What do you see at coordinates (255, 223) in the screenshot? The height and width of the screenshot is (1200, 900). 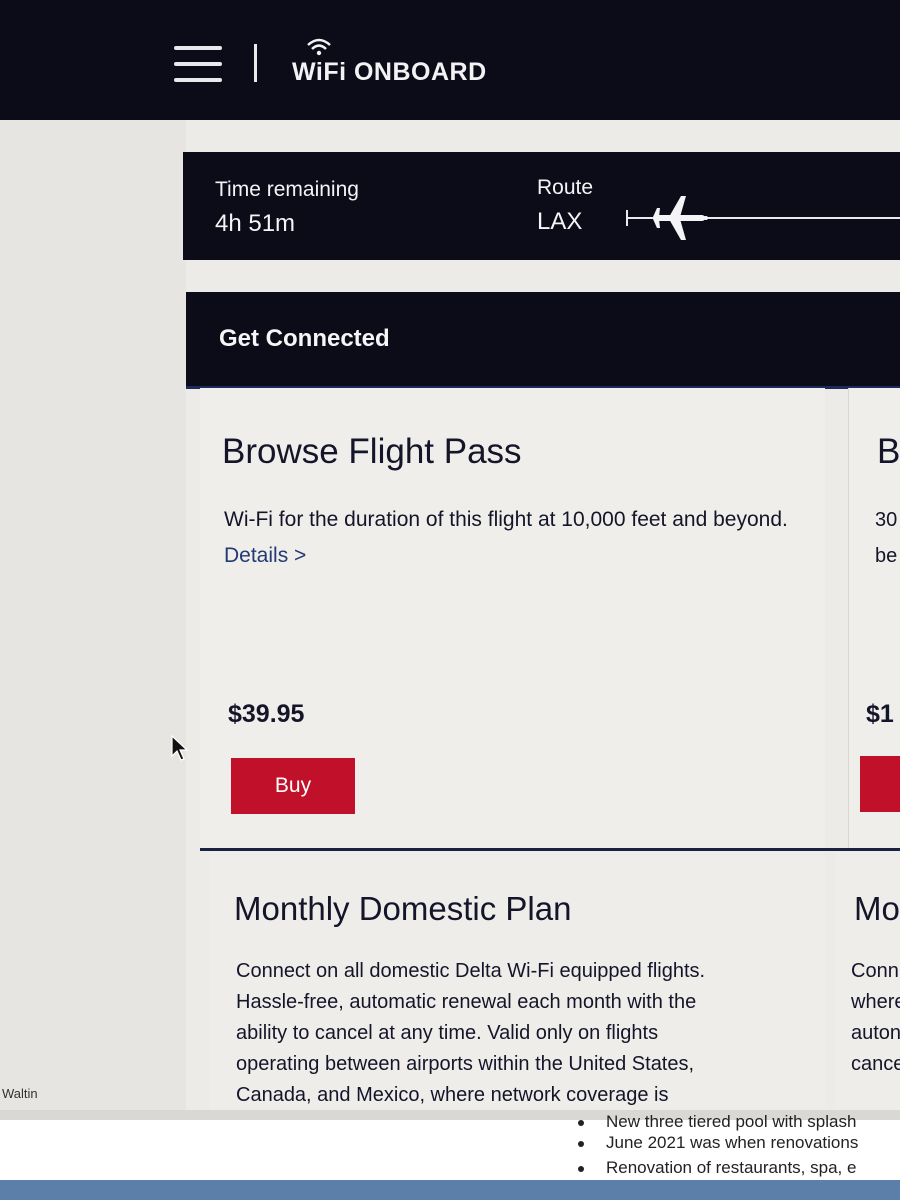 I see `time-remaining-value: 4h 51m` at bounding box center [255, 223].